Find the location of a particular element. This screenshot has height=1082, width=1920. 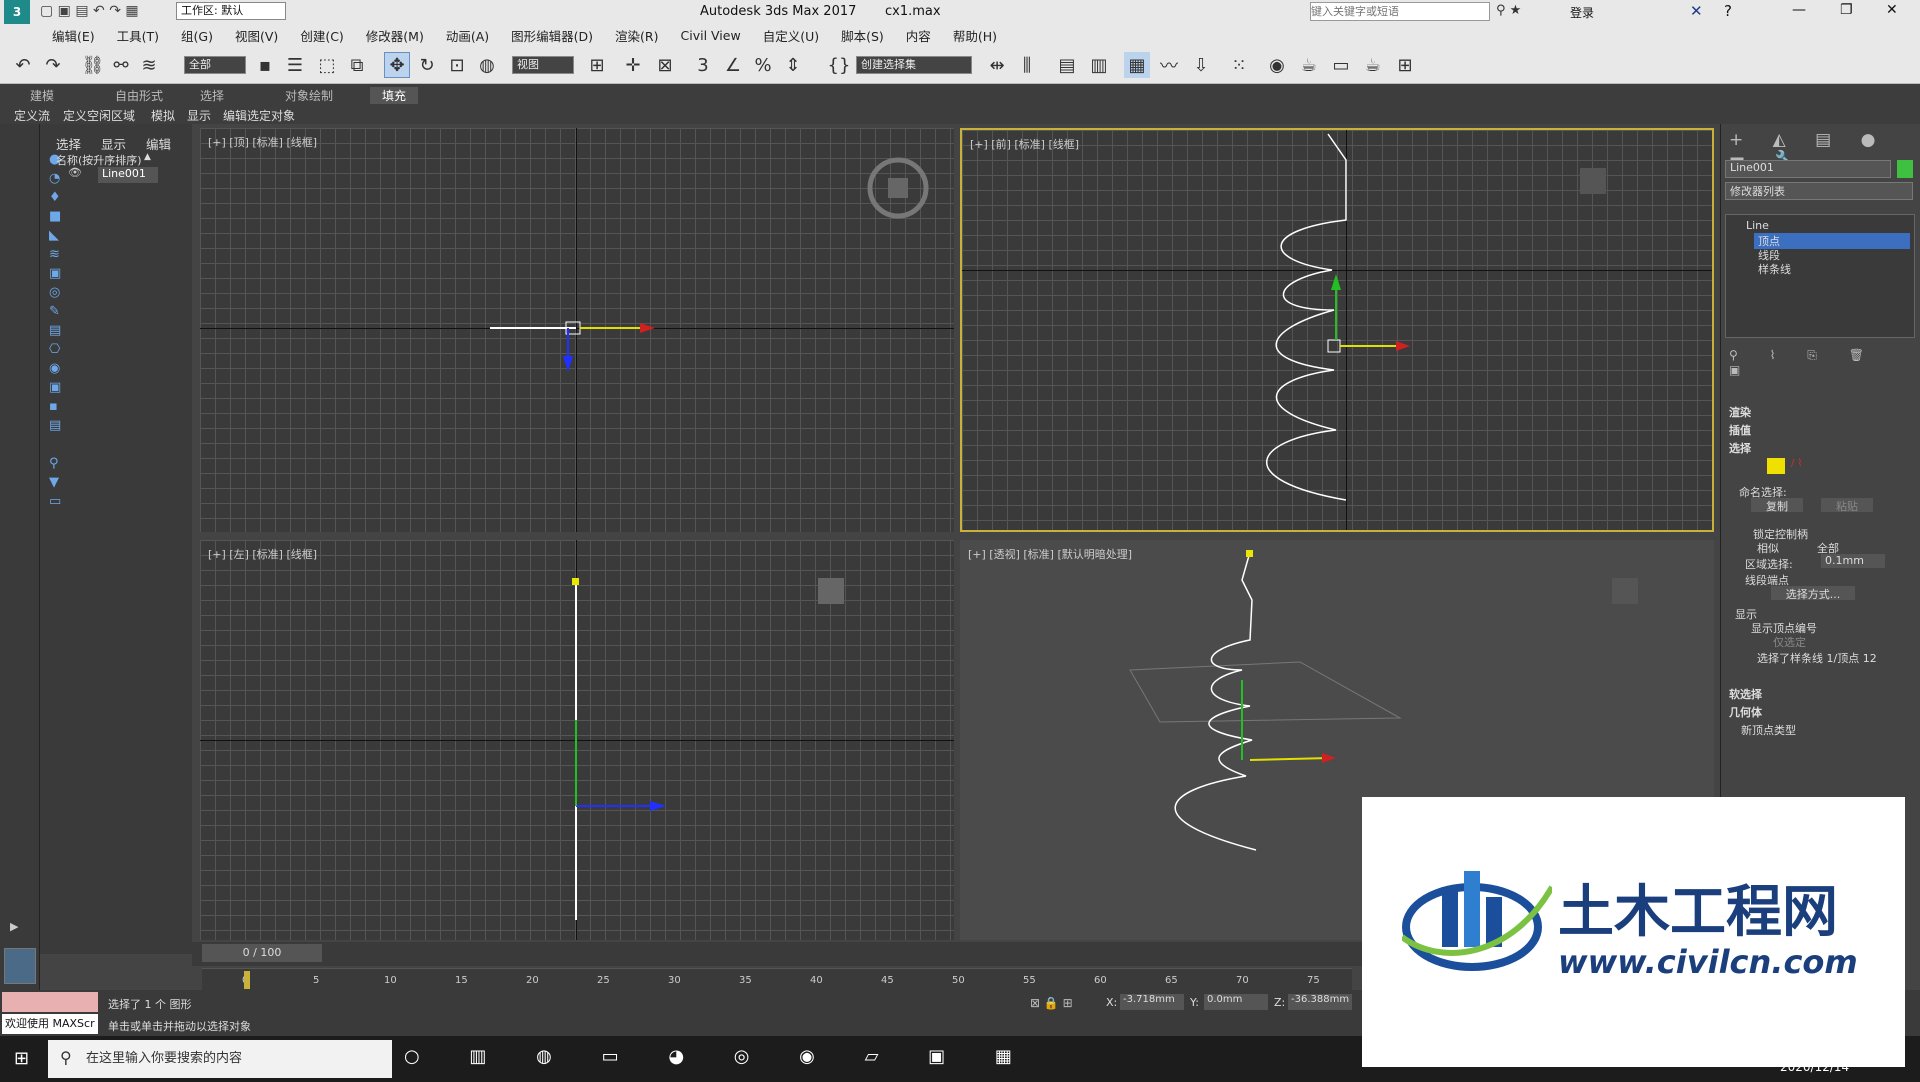

scene-tab-edit: 编辑 is located at coordinates (158, 143).